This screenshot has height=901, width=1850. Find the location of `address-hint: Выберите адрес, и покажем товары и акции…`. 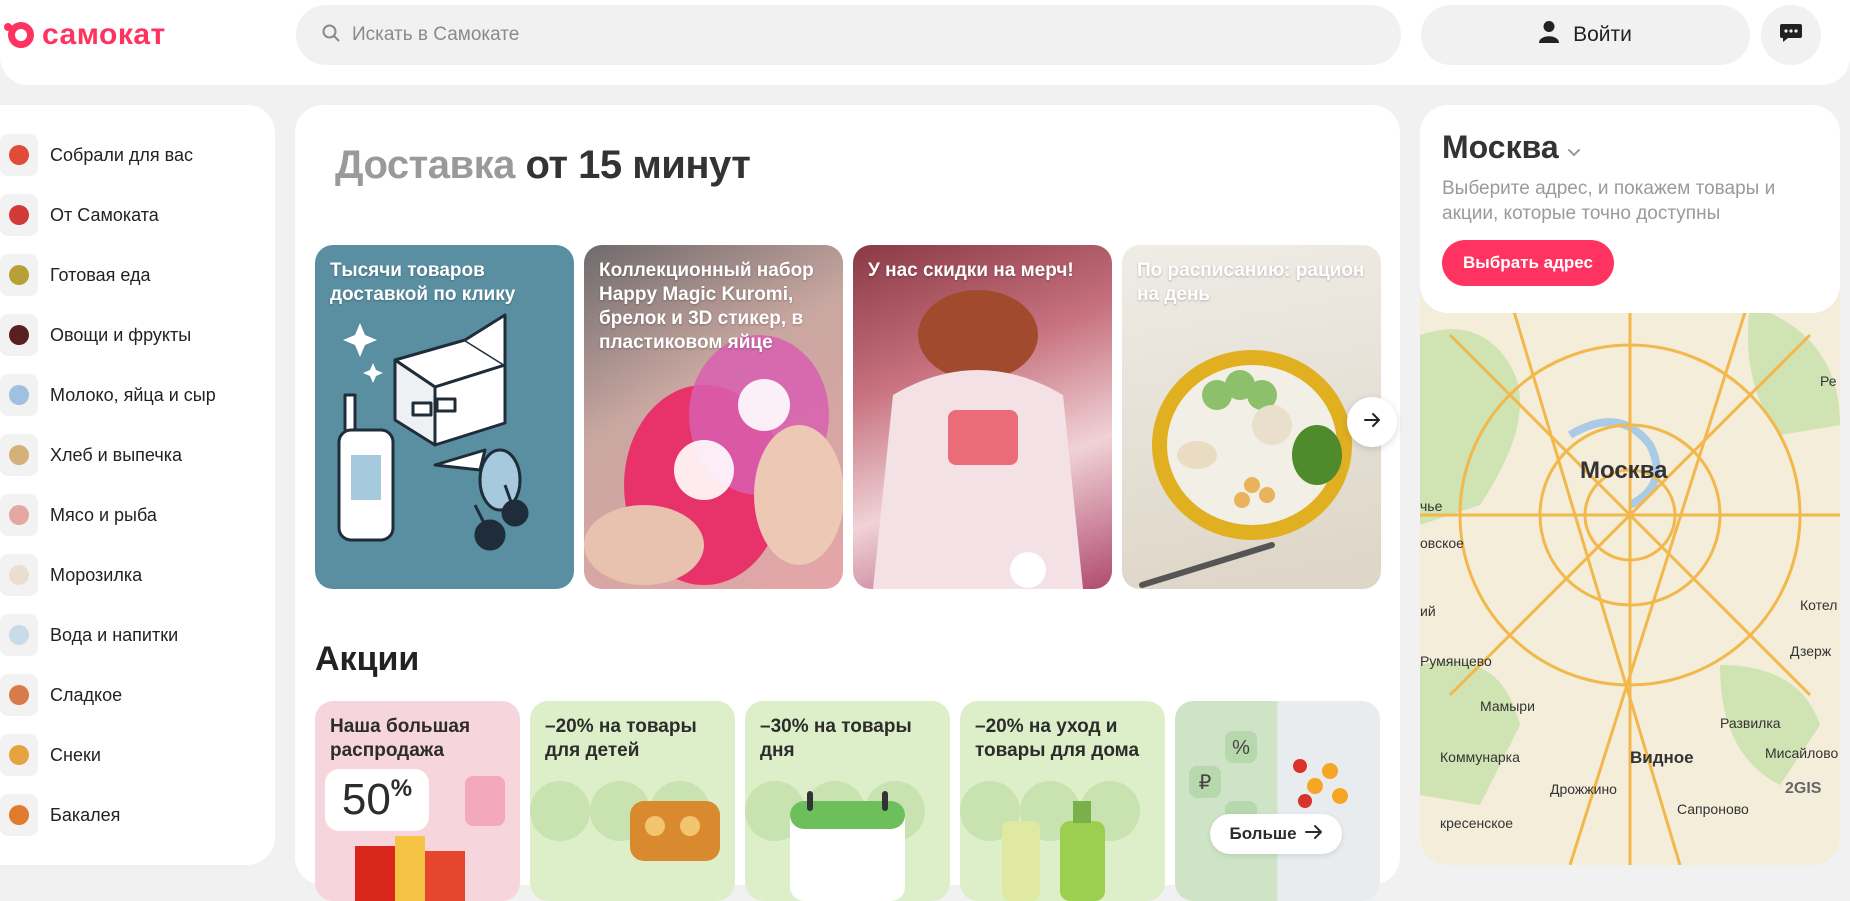

address-hint: Выберите адрес, и покажем товары и акции… is located at coordinates (1609, 201).